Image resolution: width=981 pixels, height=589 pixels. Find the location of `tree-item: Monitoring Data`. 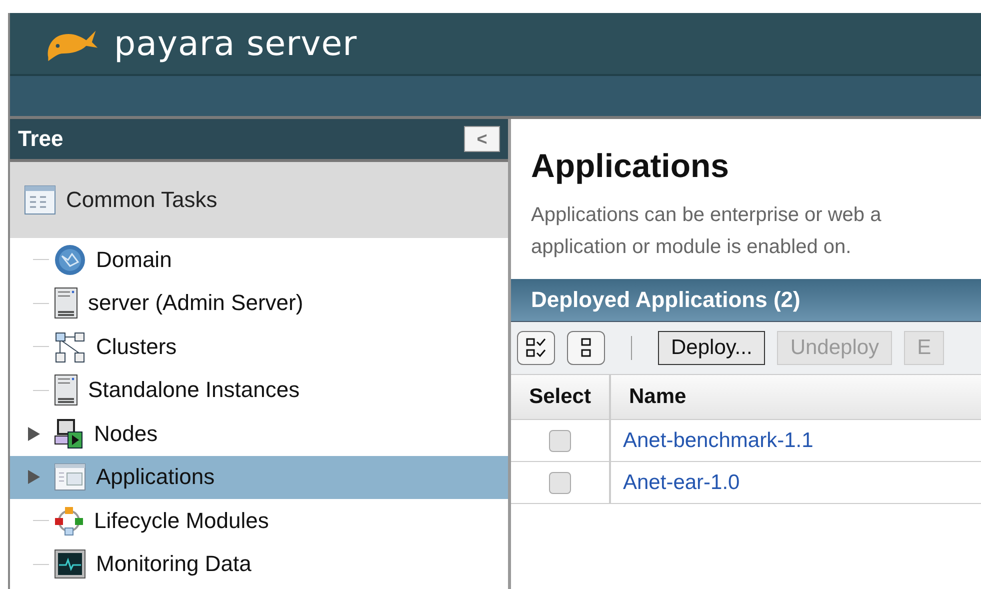

tree-item: Monitoring Data is located at coordinates (259, 564).